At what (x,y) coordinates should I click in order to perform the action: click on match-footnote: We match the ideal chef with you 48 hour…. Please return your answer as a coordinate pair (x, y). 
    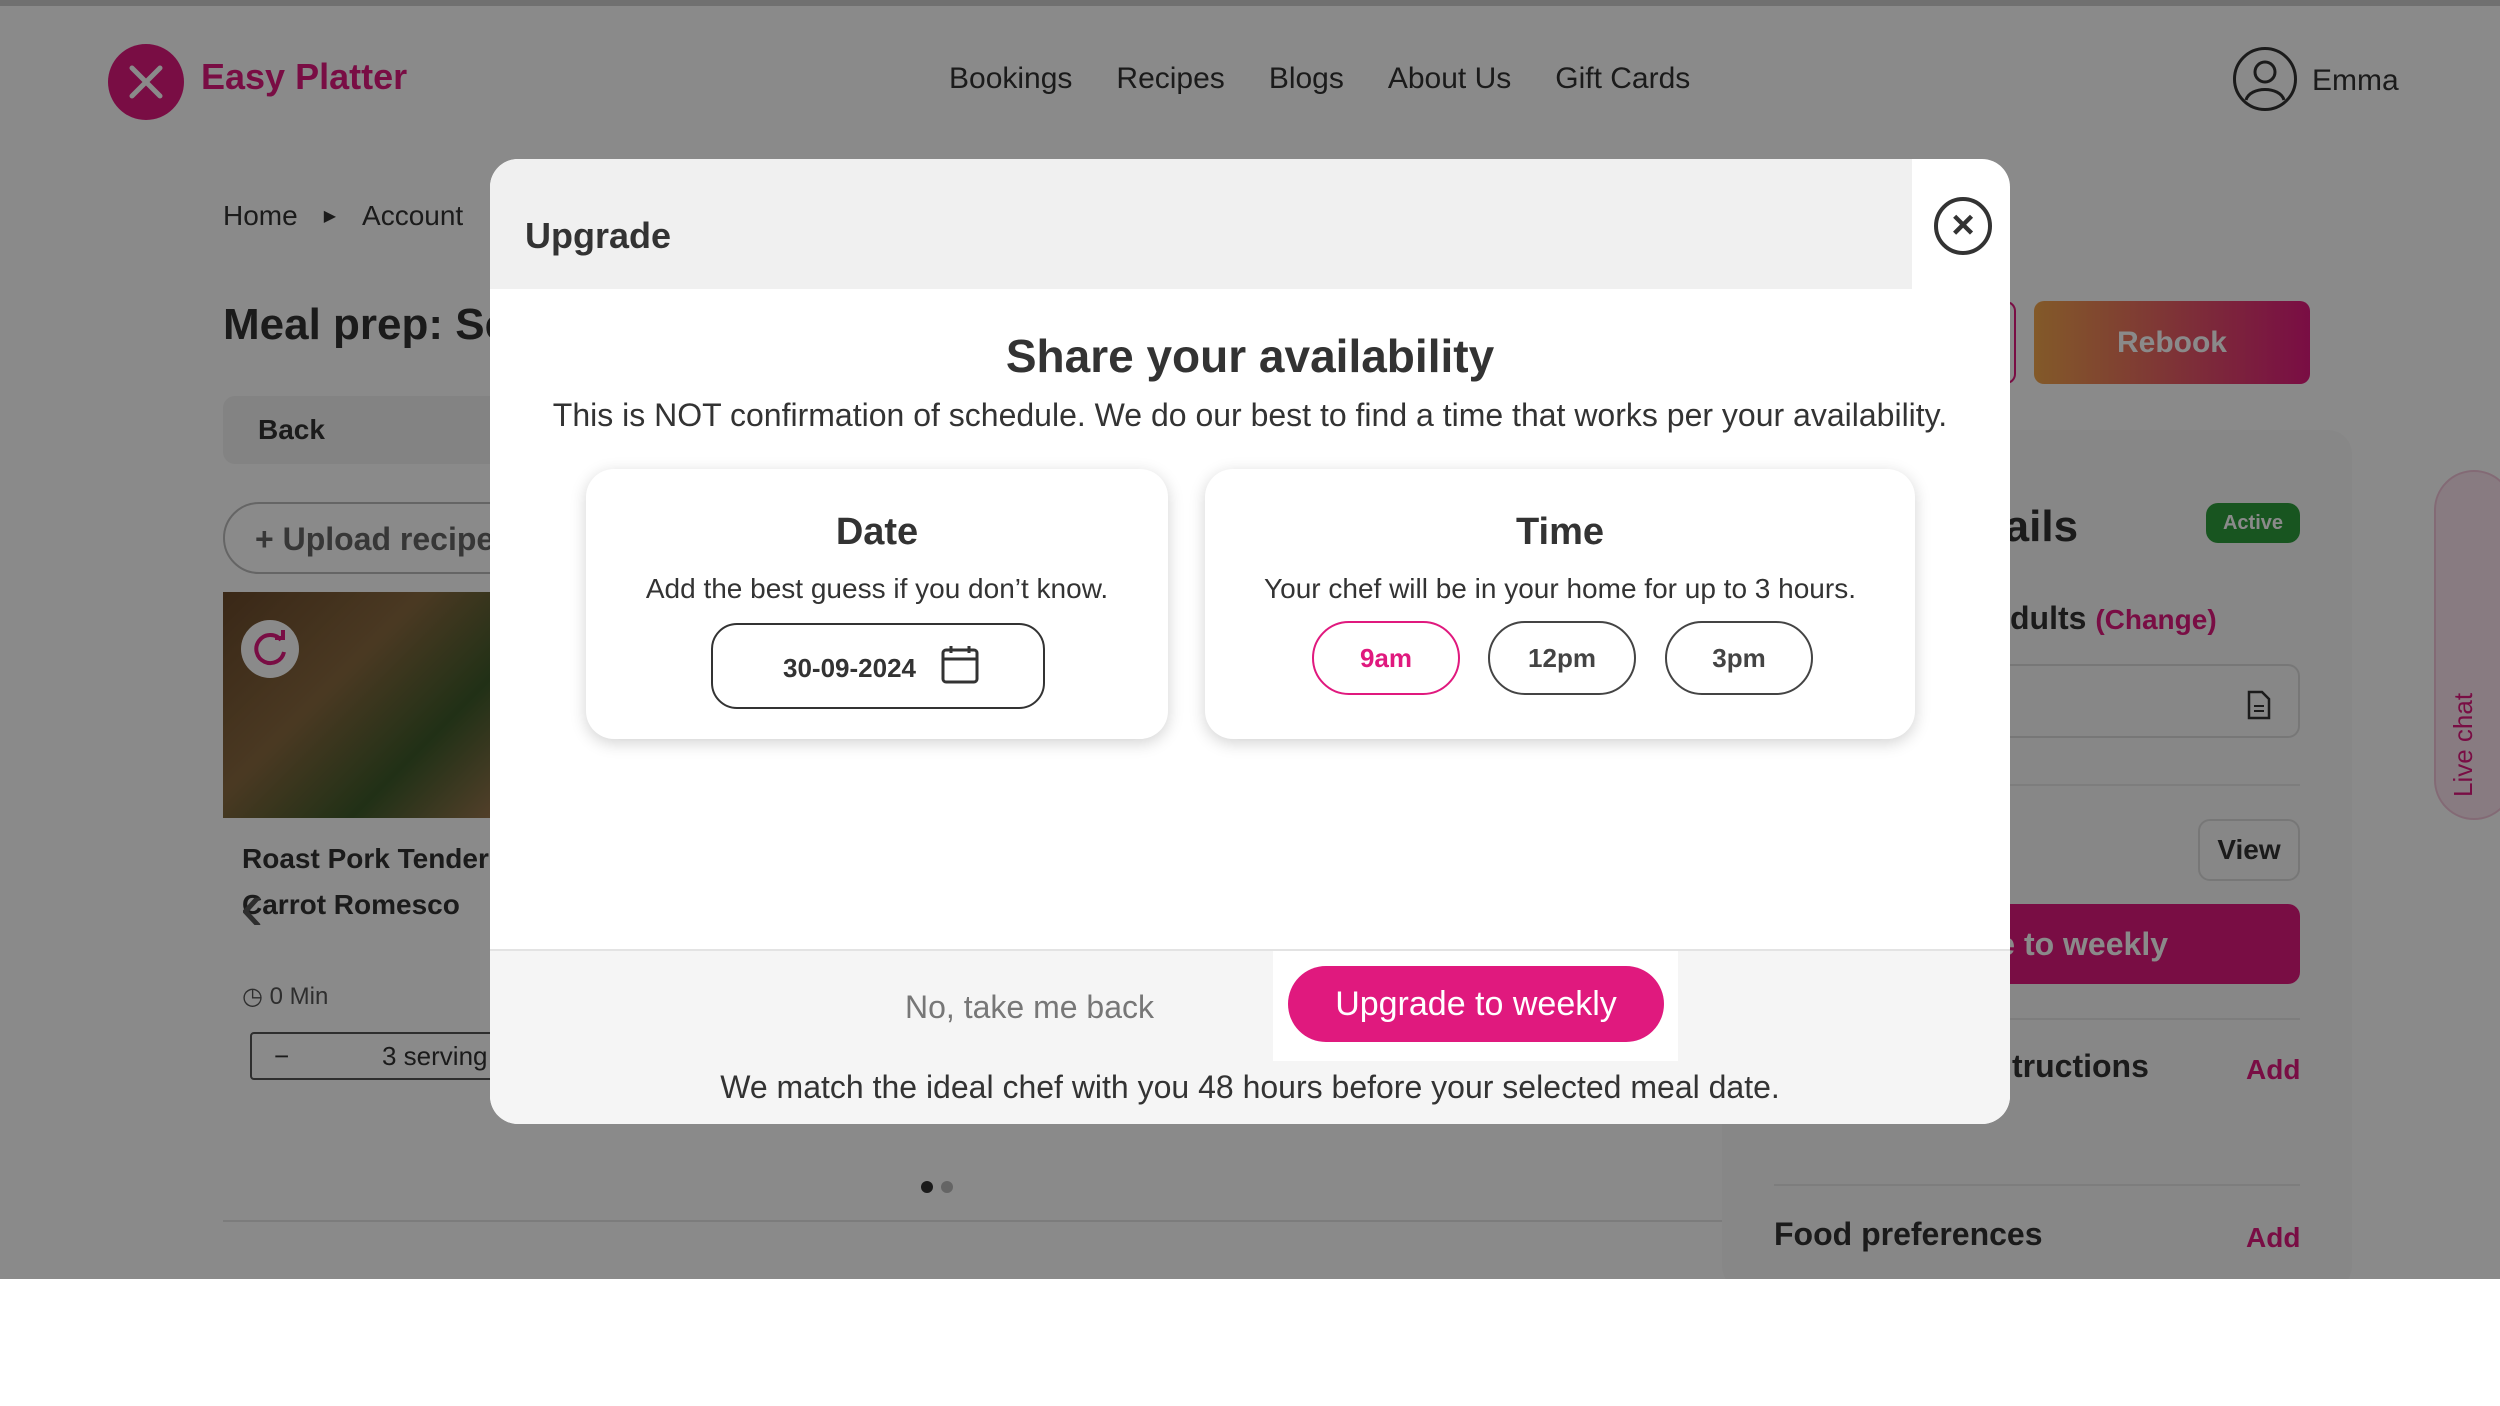
    Looking at the image, I should click on (1250, 1087).